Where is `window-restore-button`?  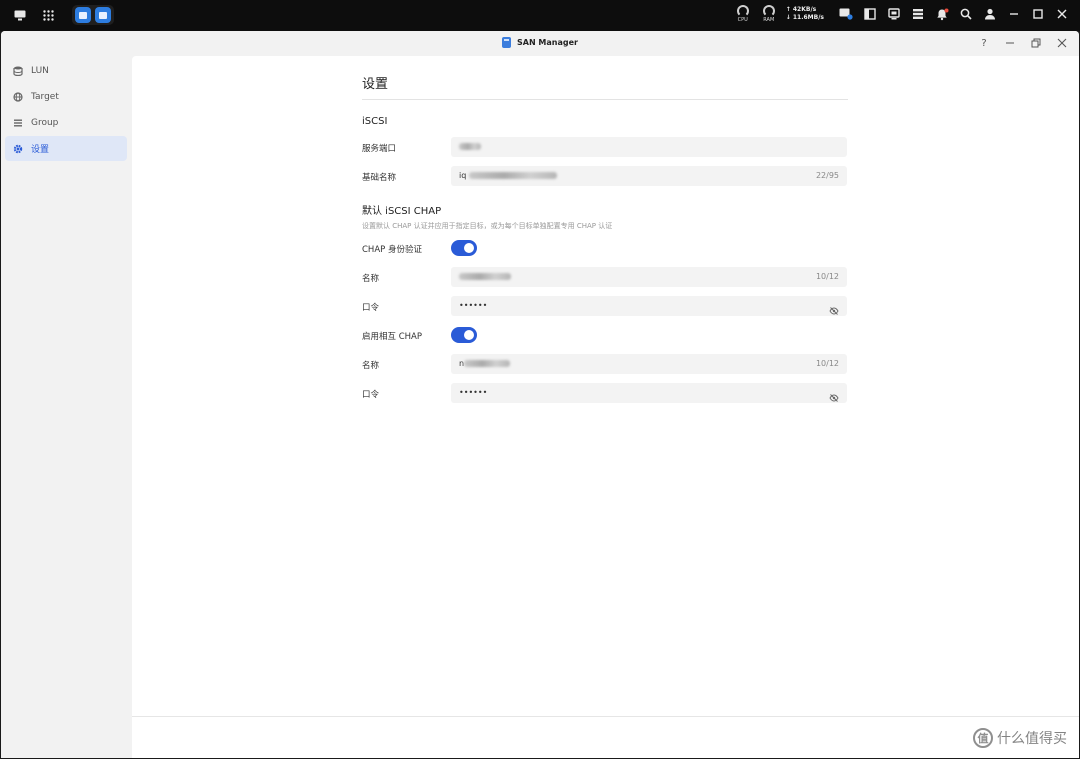 window-restore-button is located at coordinates (1036, 43).